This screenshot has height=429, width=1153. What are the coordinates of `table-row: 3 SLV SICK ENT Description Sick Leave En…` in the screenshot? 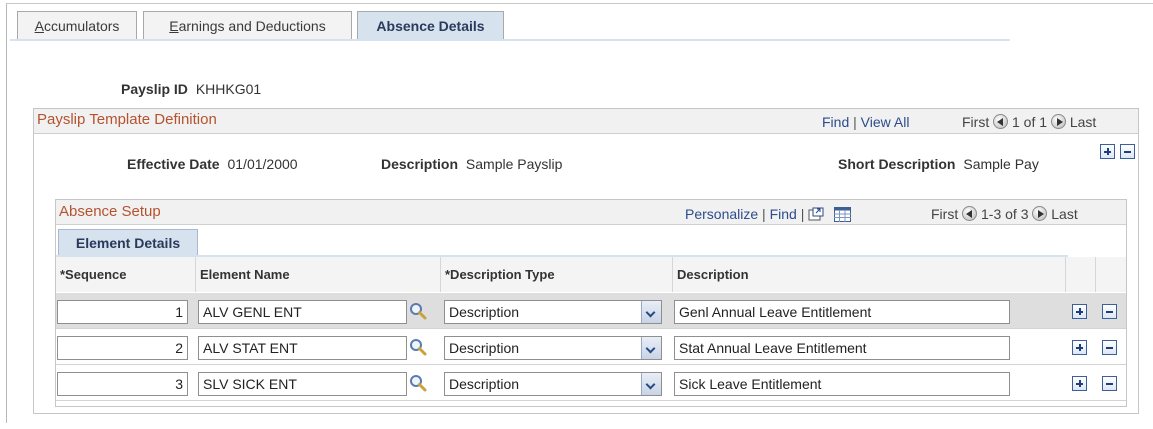 It's located at (591, 383).